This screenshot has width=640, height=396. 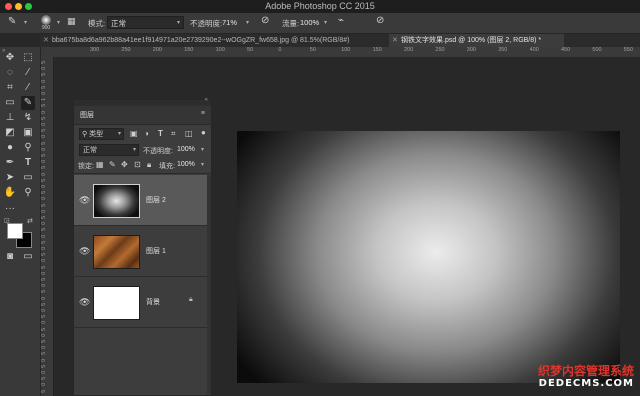 I want to click on ruler-tick-label: 400, so click(x=534, y=50).